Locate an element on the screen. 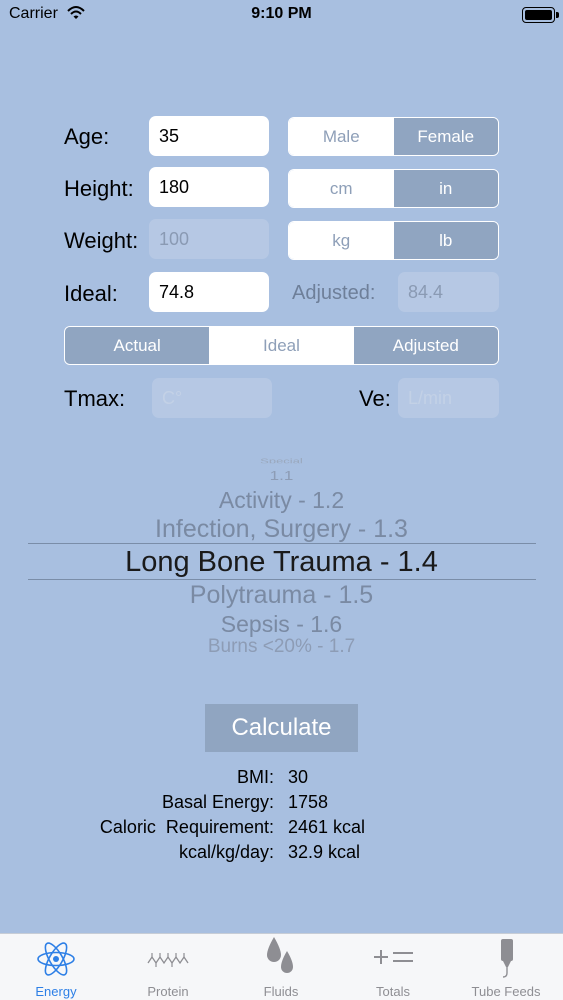 The height and width of the screenshot is (1000, 563). tab-label: Fluids is located at coordinates (281, 991).